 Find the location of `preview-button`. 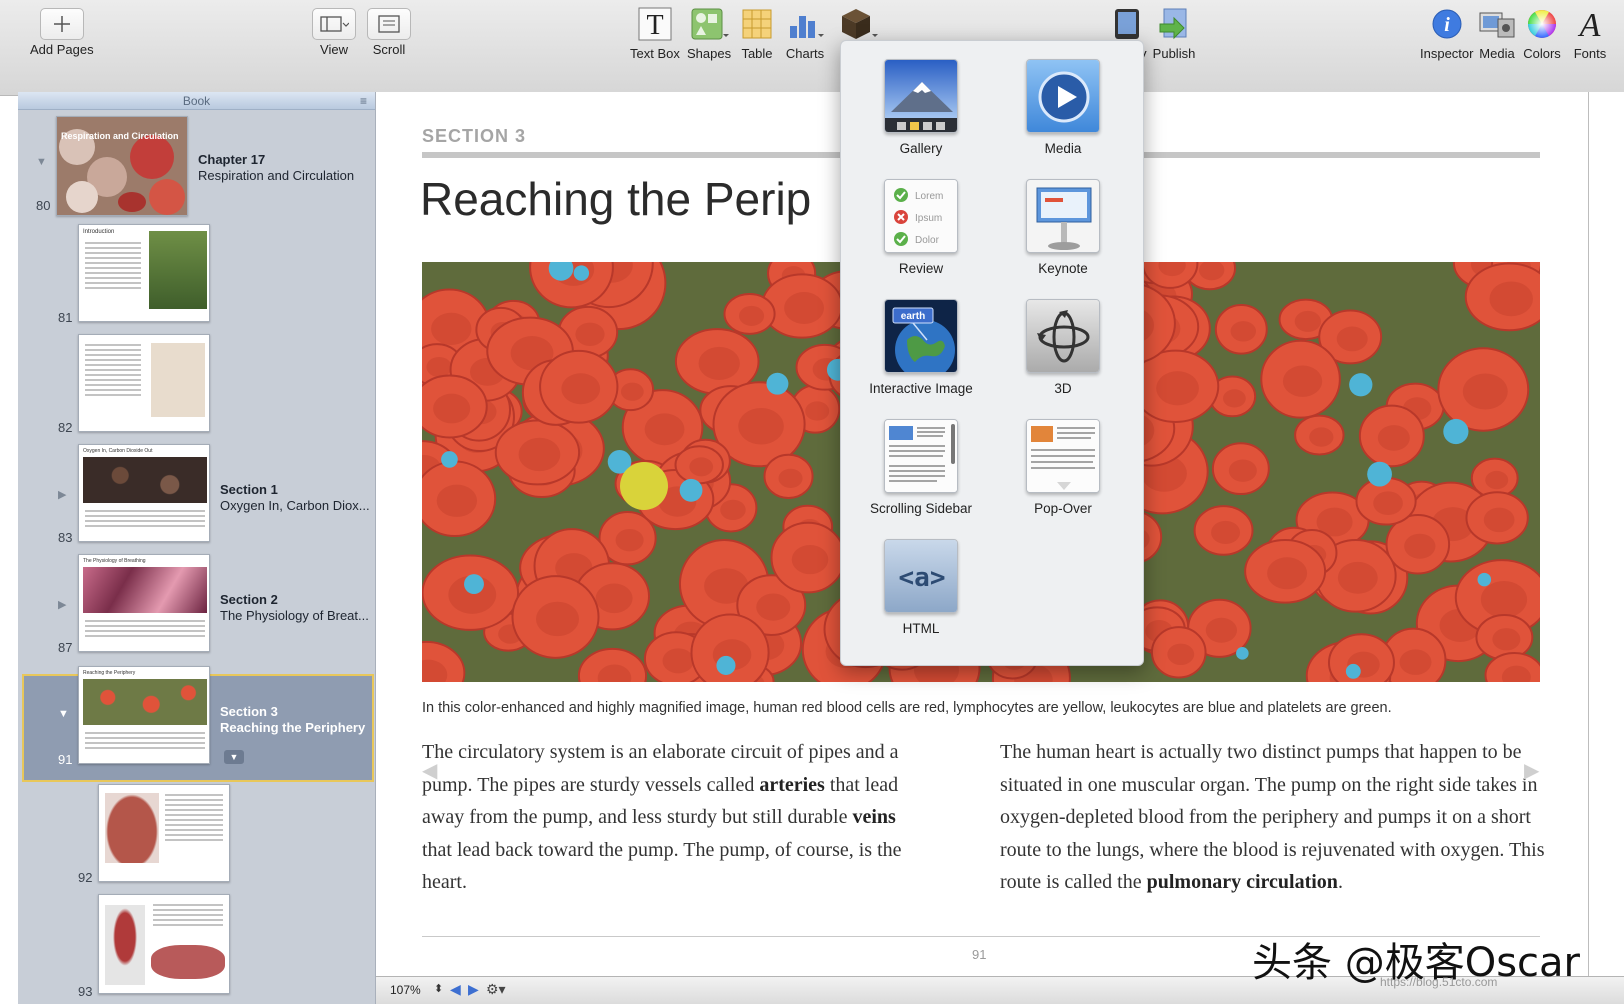

preview-button is located at coordinates (1127, 24).